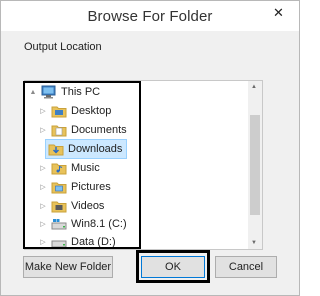 The height and width of the screenshot is (296, 320). Describe the element at coordinates (59, 206) in the screenshot. I see `videos-folder-icon` at that location.